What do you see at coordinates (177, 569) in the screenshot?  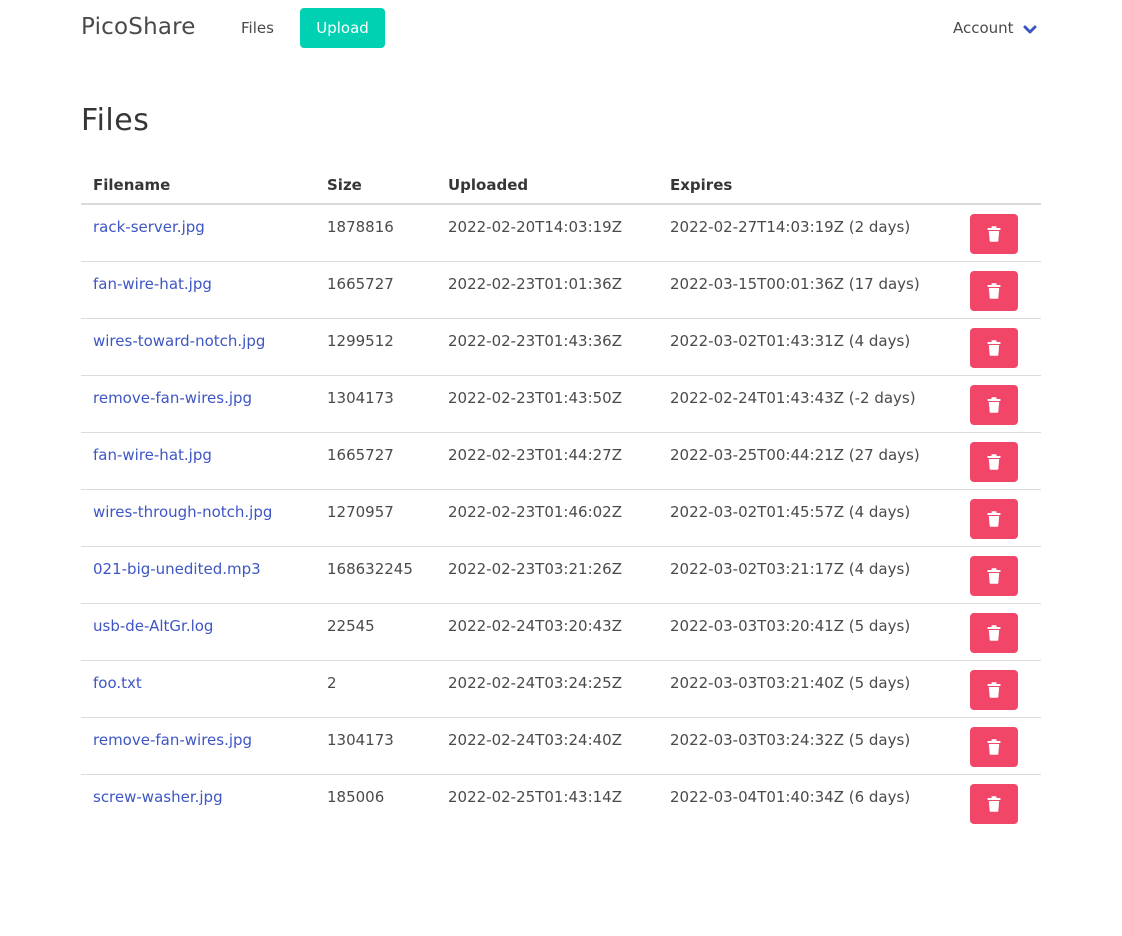 I see `file-link: 021-big-unedited.mp3` at bounding box center [177, 569].